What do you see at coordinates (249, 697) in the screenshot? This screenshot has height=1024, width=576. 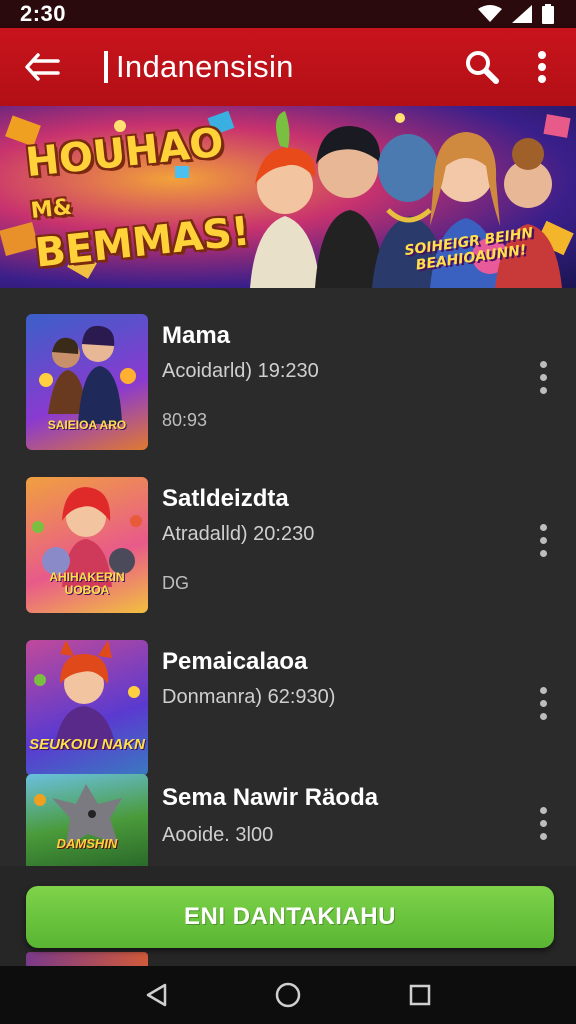 I see `item-subtitle: Donmanra) 62:930)` at bounding box center [249, 697].